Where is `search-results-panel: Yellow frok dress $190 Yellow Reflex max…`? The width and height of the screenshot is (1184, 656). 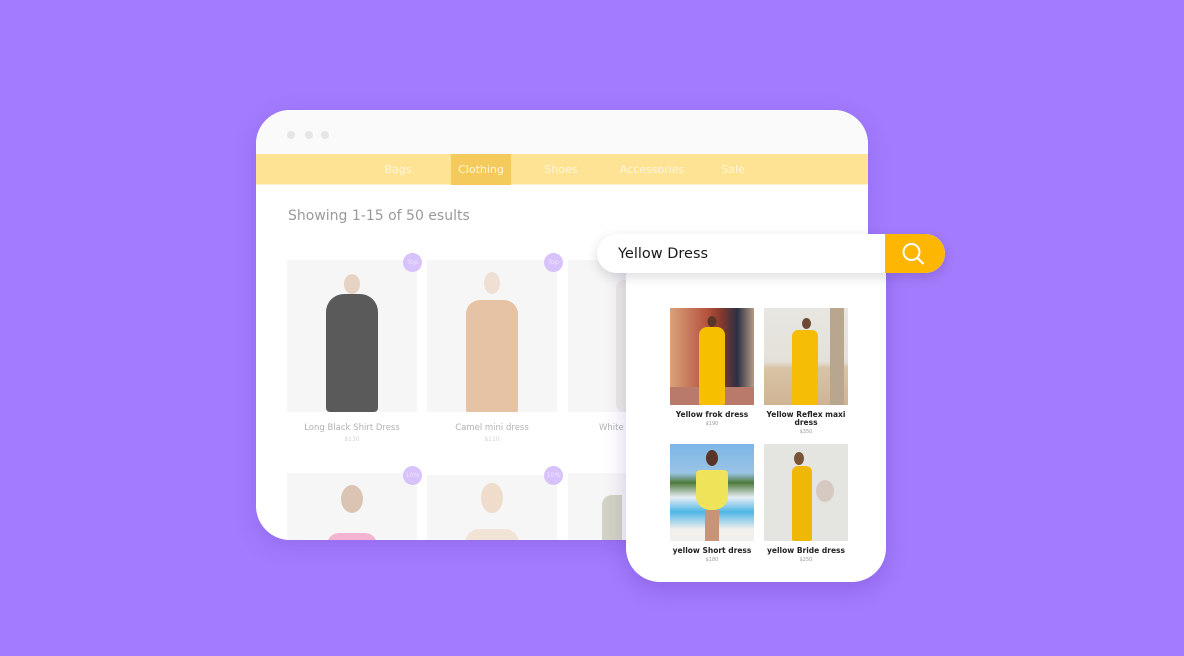
search-results-panel: Yellow frok dress $190 Yellow Reflex max… is located at coordinates (756, 416).